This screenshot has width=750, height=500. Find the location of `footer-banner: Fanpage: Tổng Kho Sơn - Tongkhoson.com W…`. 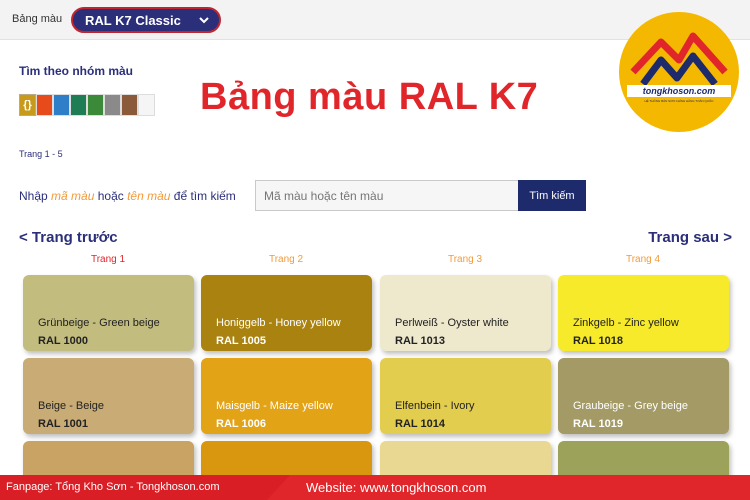

footer-banner: Fanpage: Tổng Kho Sơn - Tongkhoson.com W… is located at coordinates (375, 487).